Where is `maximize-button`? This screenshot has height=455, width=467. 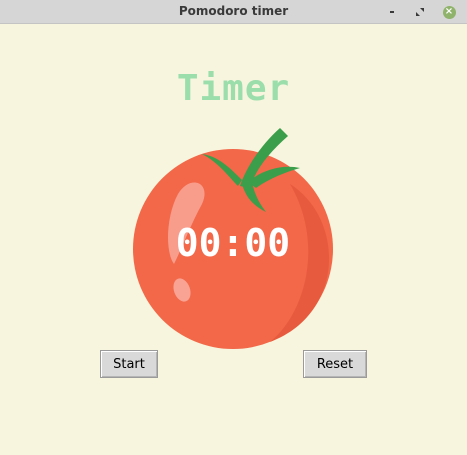
maximize-button is located at coordinates (420, 12).